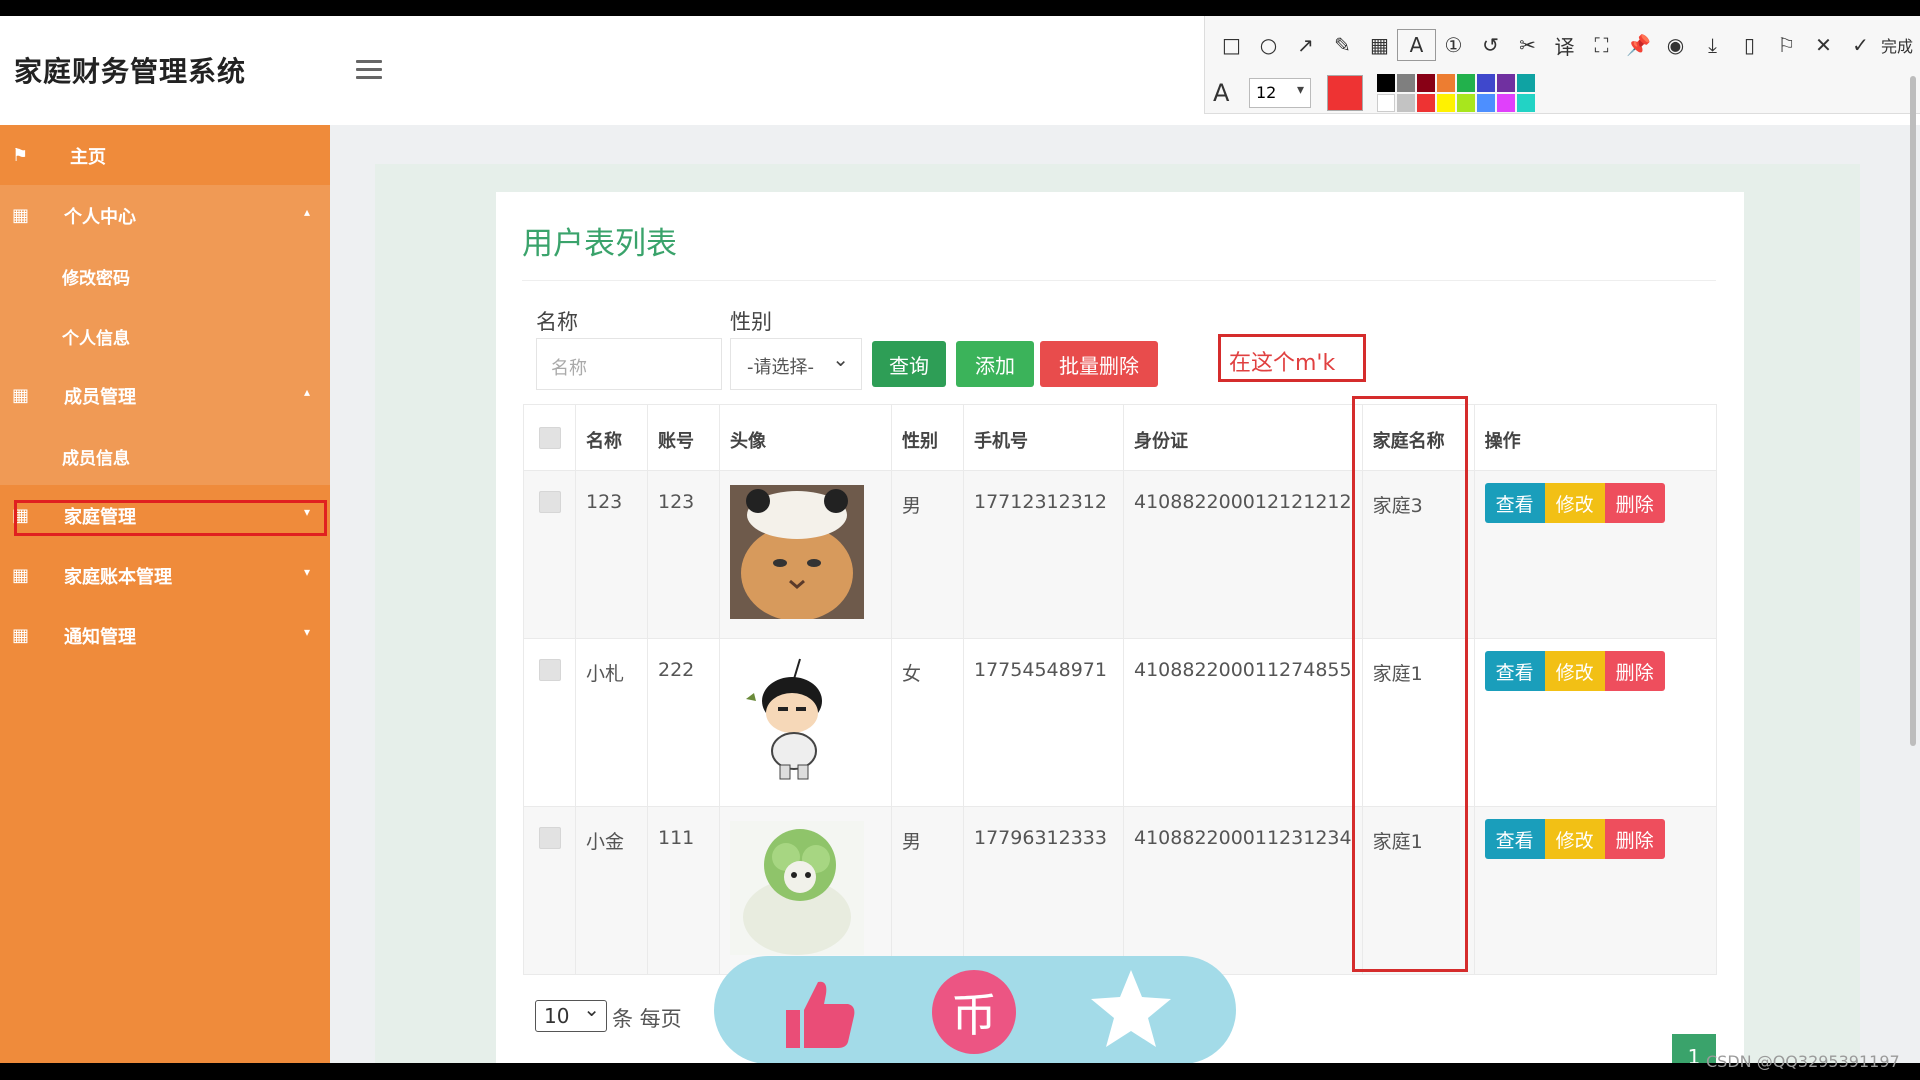  I want to click on caret-down-icon: ▾, so click(306, 572).